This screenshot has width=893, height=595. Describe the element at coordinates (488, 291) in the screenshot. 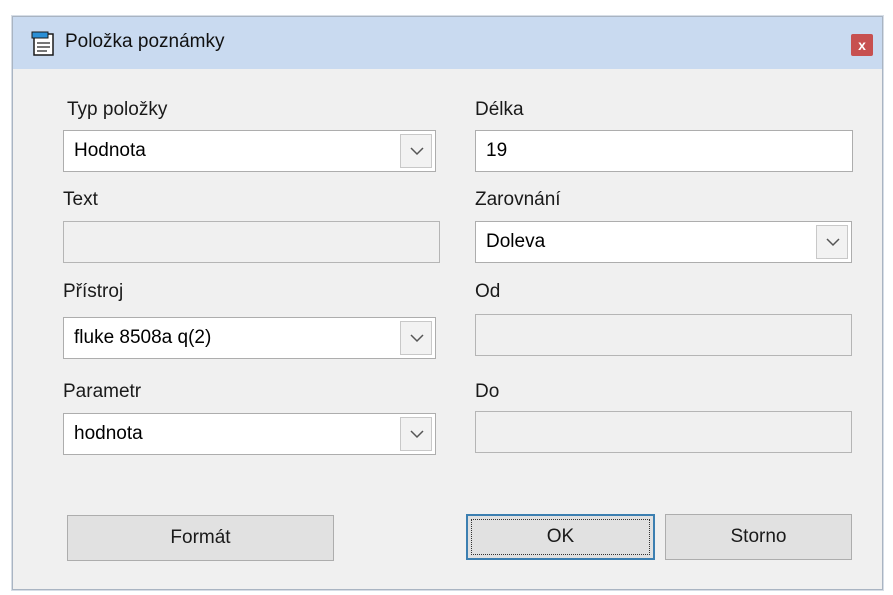

I see `od-label: Od` at that location.